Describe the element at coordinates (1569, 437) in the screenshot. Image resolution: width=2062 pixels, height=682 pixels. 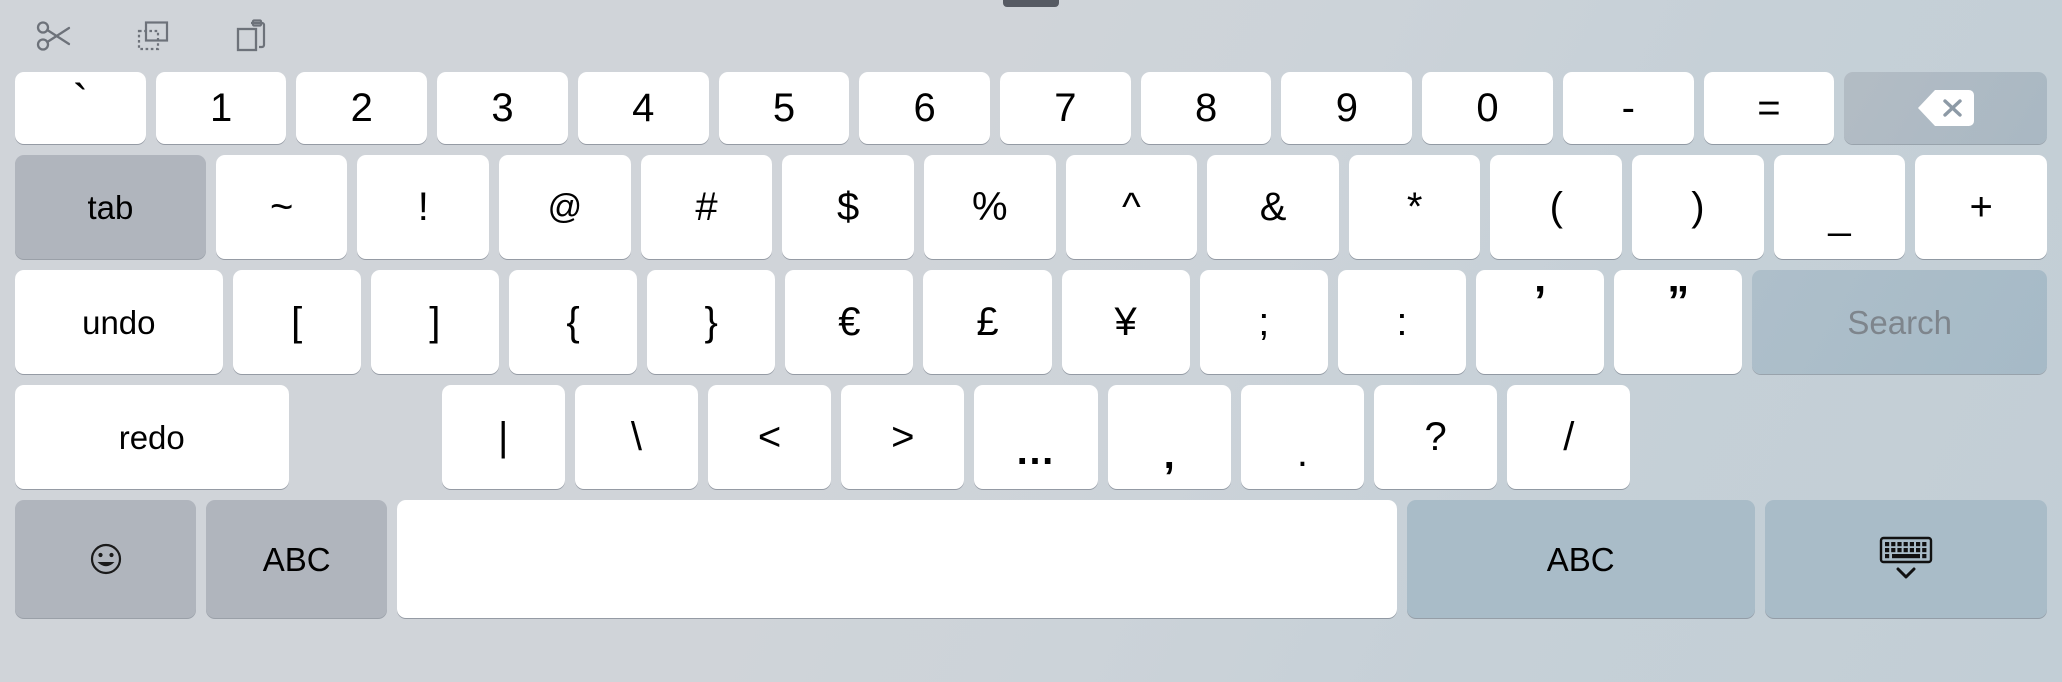
I see `key-slash: /` at that location.